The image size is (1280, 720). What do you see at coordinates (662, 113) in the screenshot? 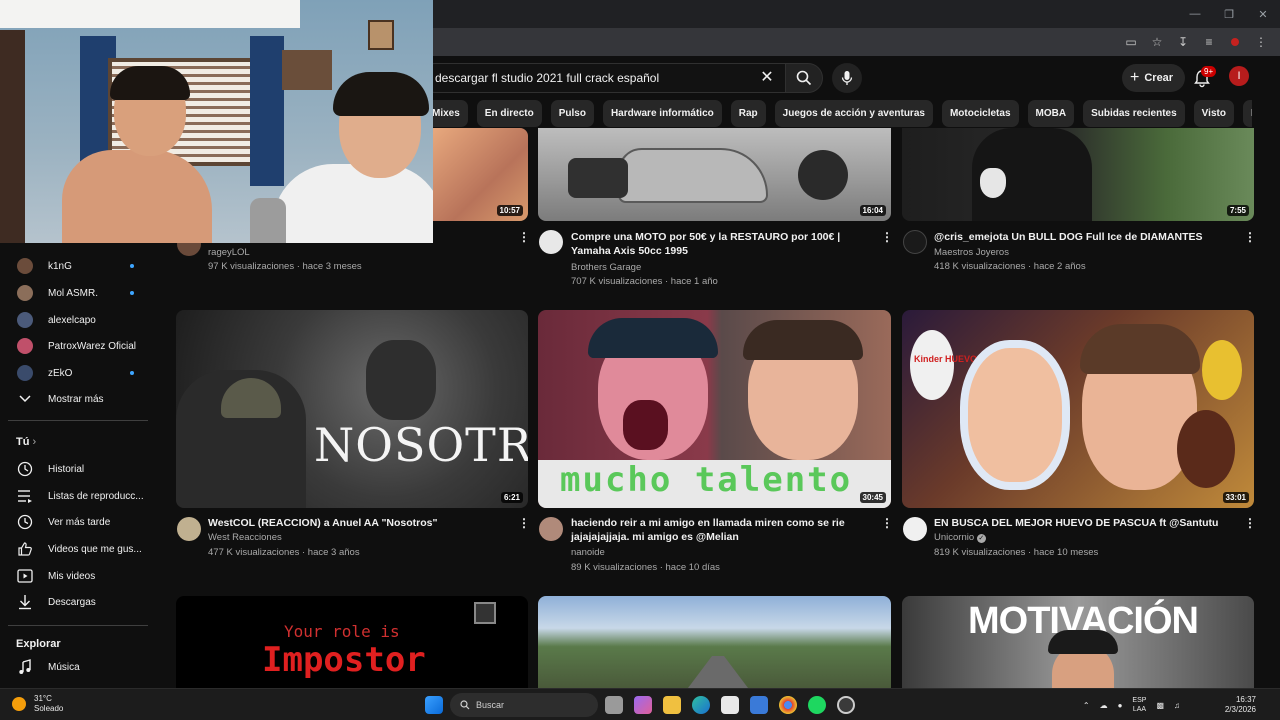
I see `chip-hardware: Hardware informático` at bounding box center [662, 113].